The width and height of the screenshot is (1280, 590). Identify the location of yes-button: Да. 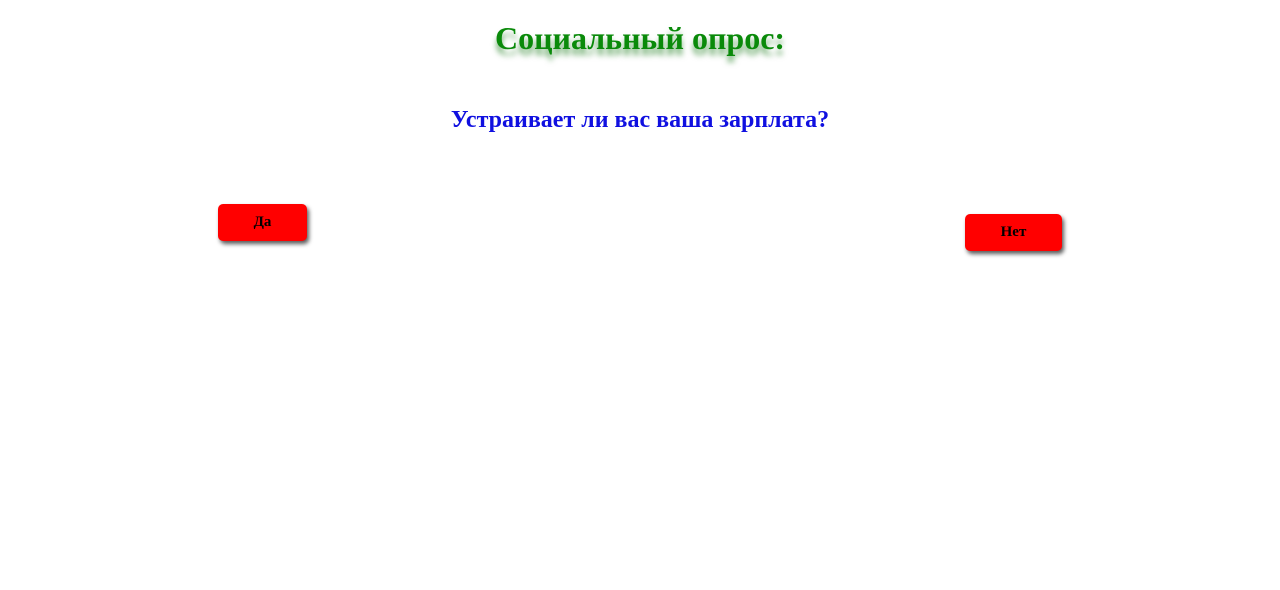
(262, 222).